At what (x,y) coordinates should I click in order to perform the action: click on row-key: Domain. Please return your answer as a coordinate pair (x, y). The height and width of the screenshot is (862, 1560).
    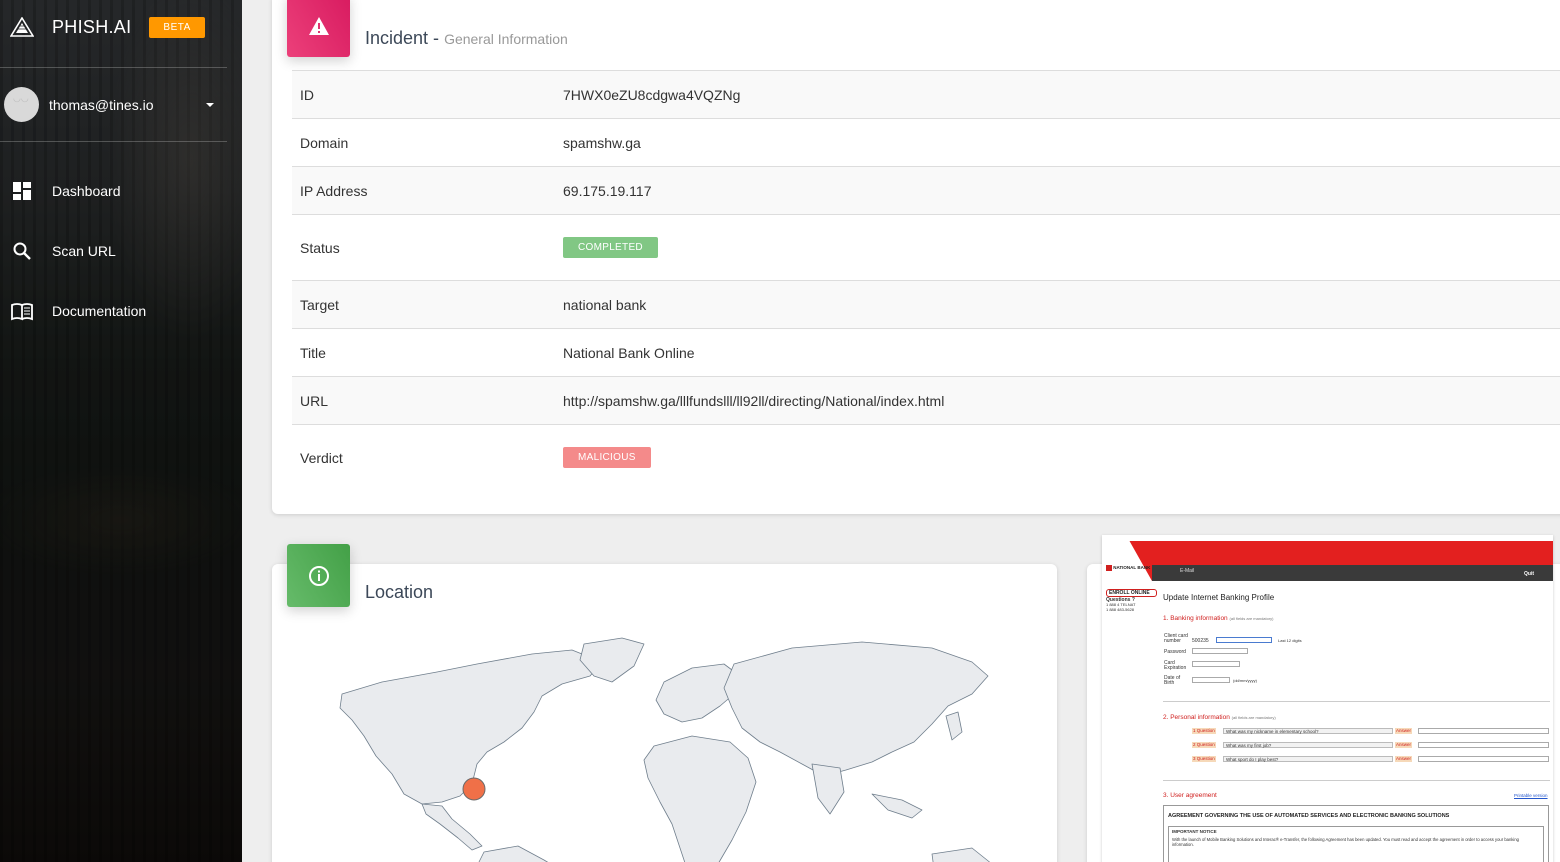
    Looking at the image, I should click on (423, 142).